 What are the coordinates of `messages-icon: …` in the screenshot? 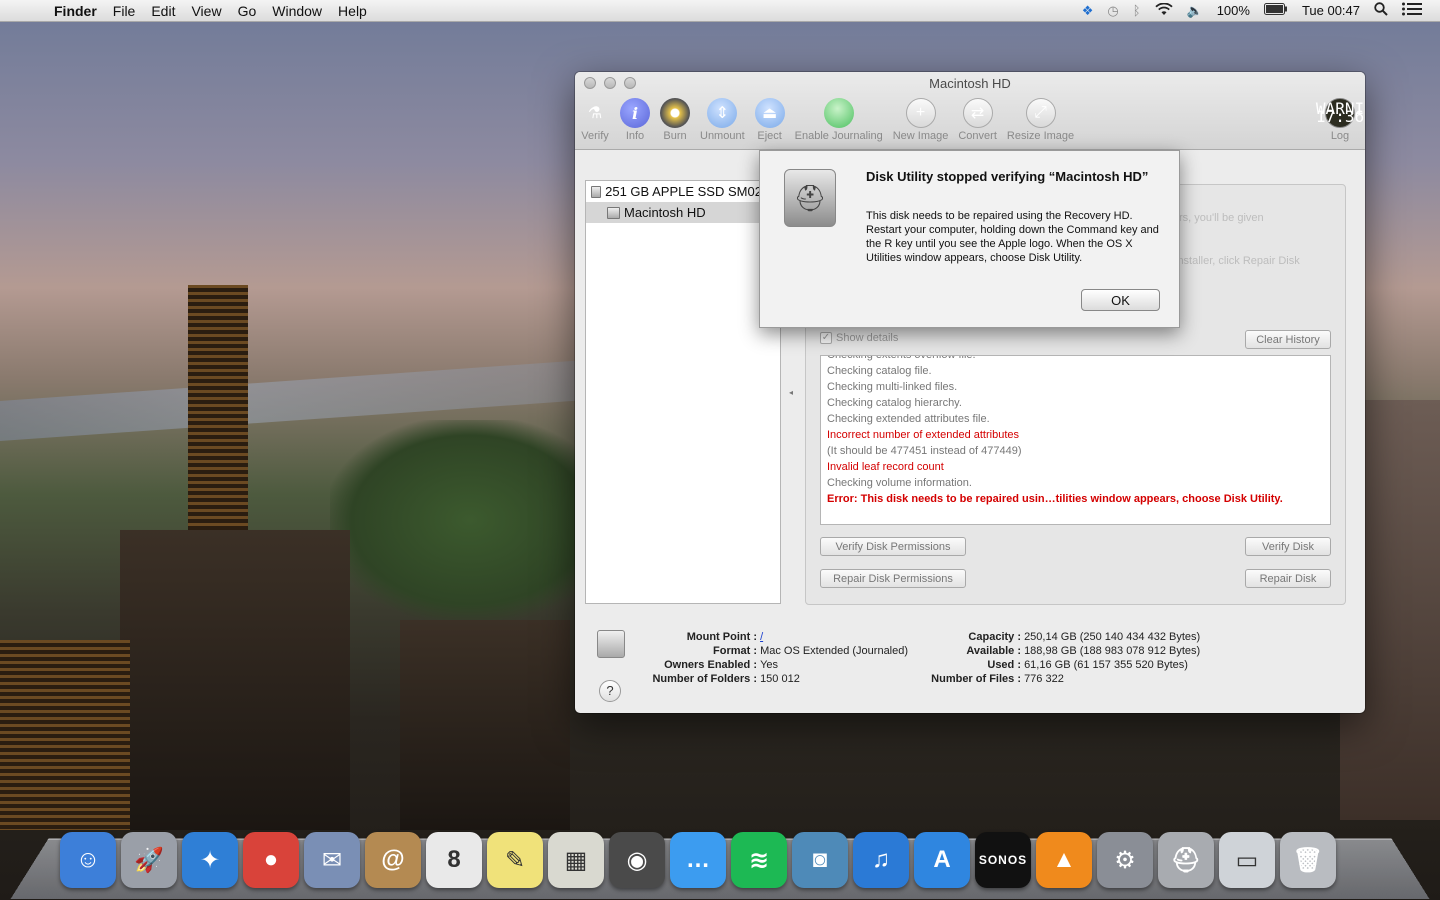 It's located at (698, 860).